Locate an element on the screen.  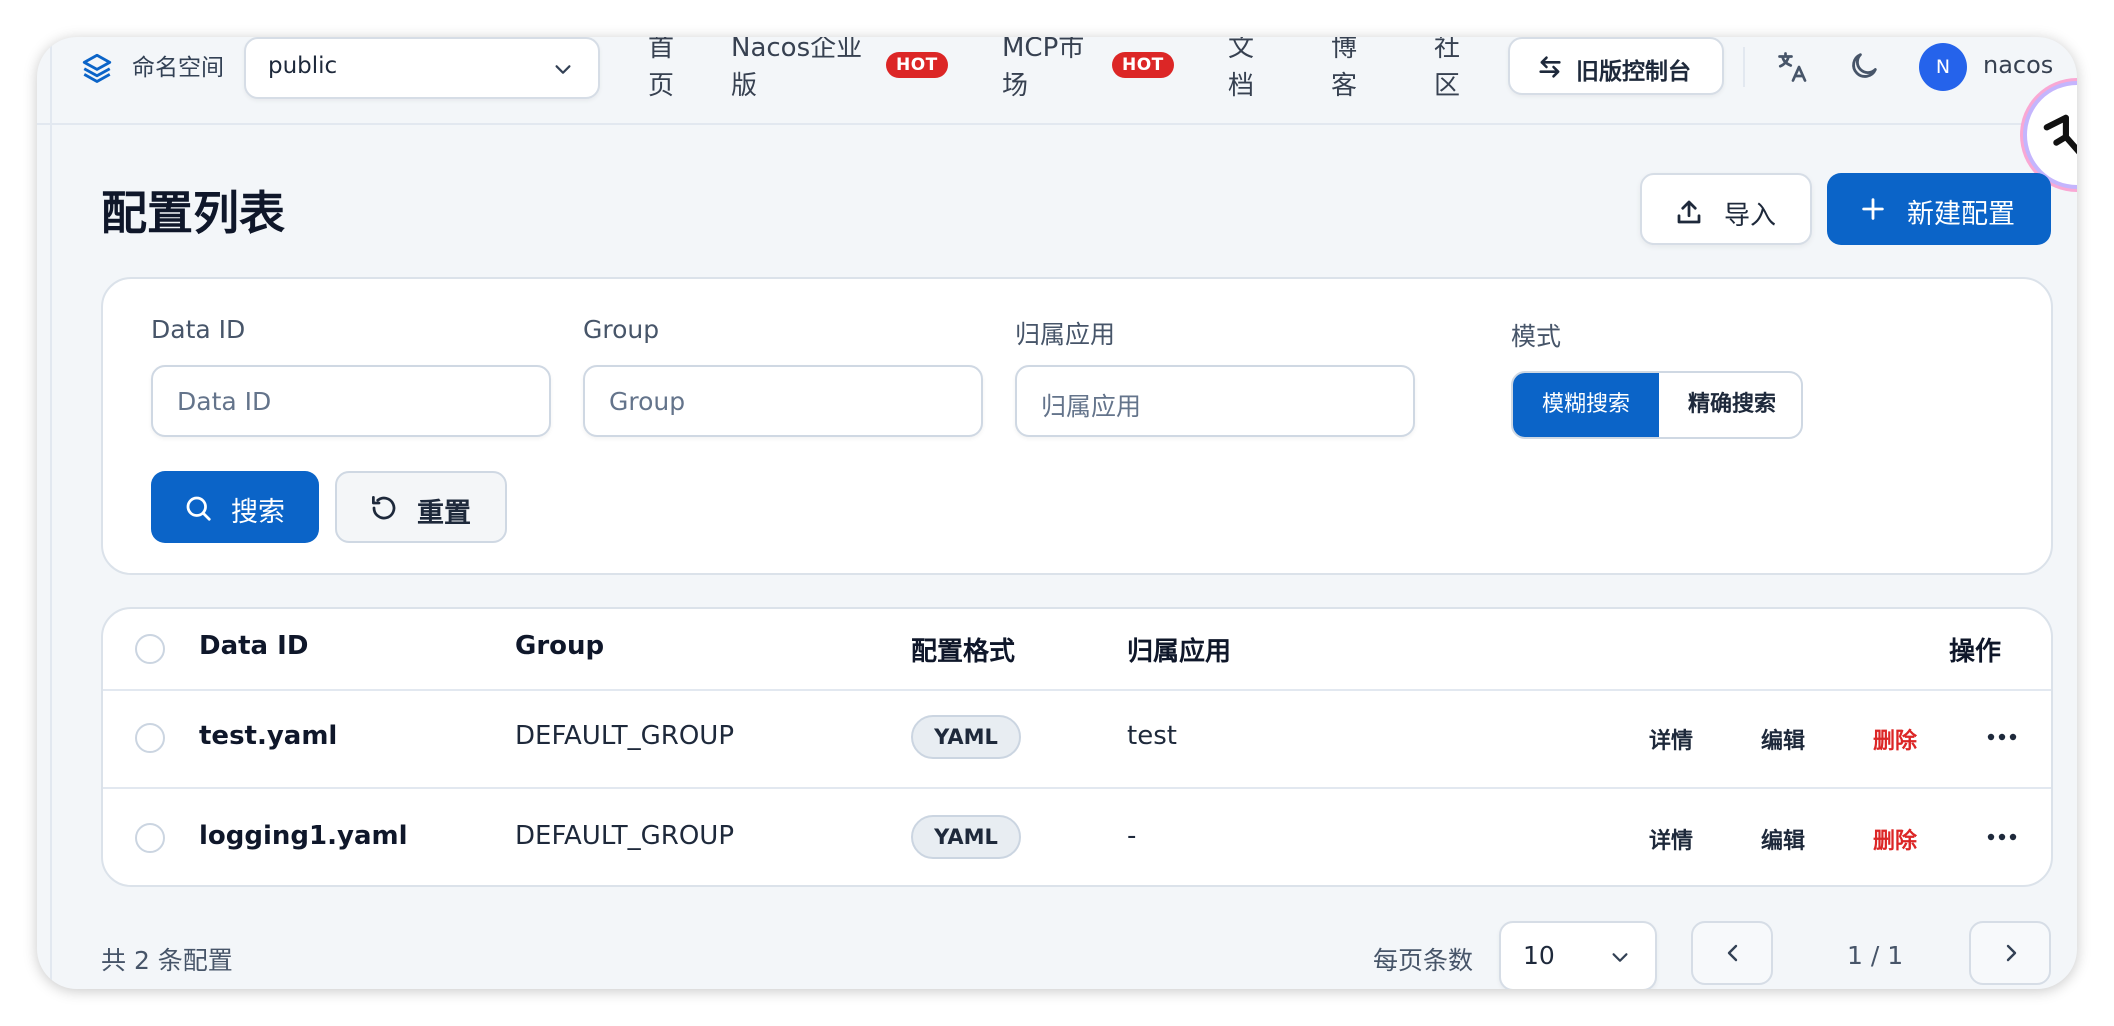
page-indicator: 1 / 1 is located at coordinates (1875, 955).